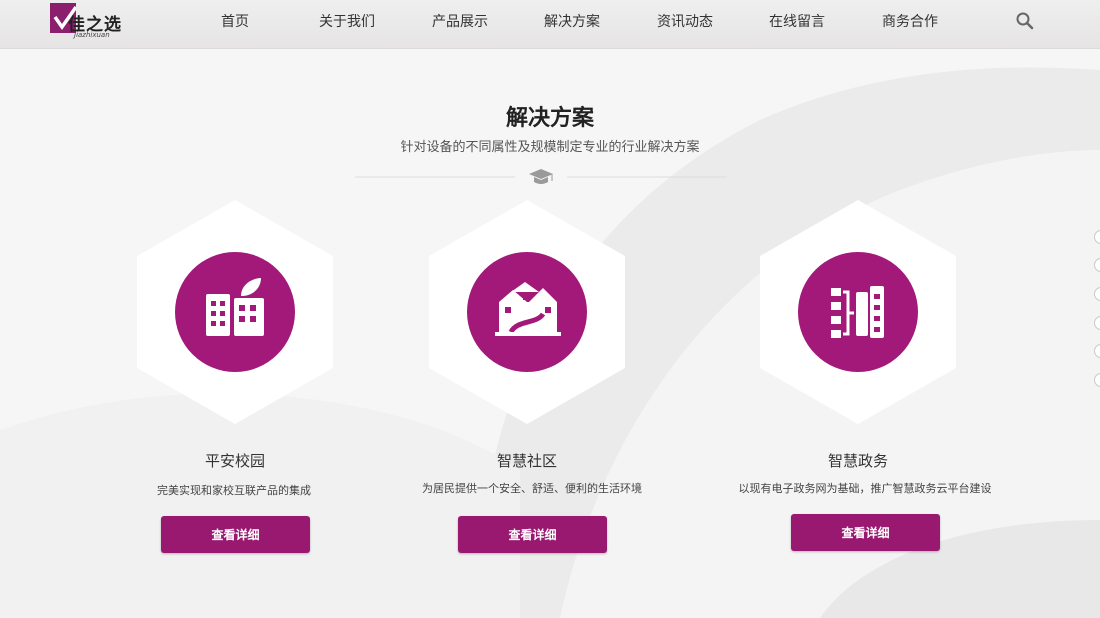  Describe the element at coordinates (857, 461) in the screenshot. I see `card-title: 智慧政务` at that location.